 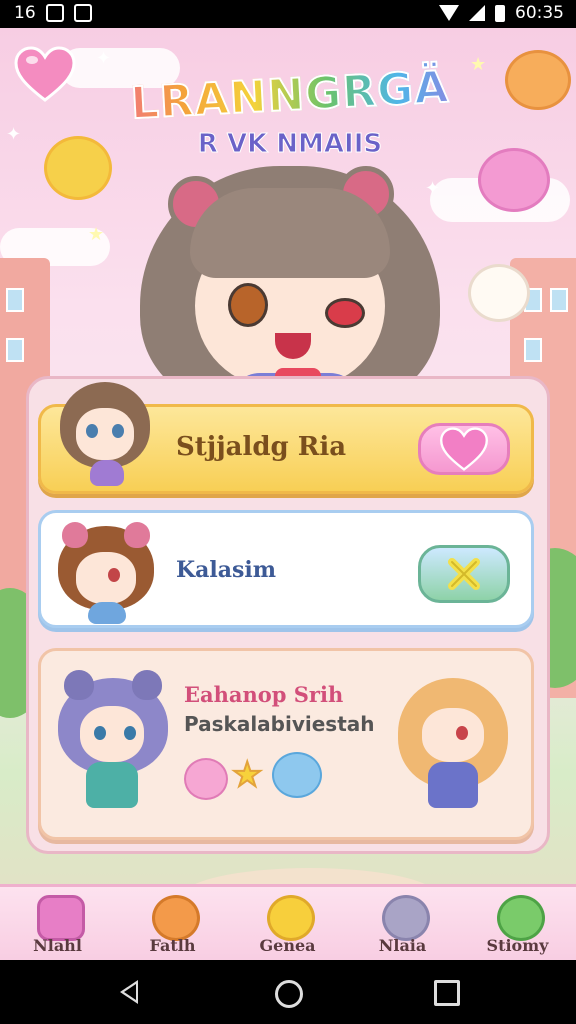 I want to click on nav-item-4: Nlaia, so click(x=402, y=925).